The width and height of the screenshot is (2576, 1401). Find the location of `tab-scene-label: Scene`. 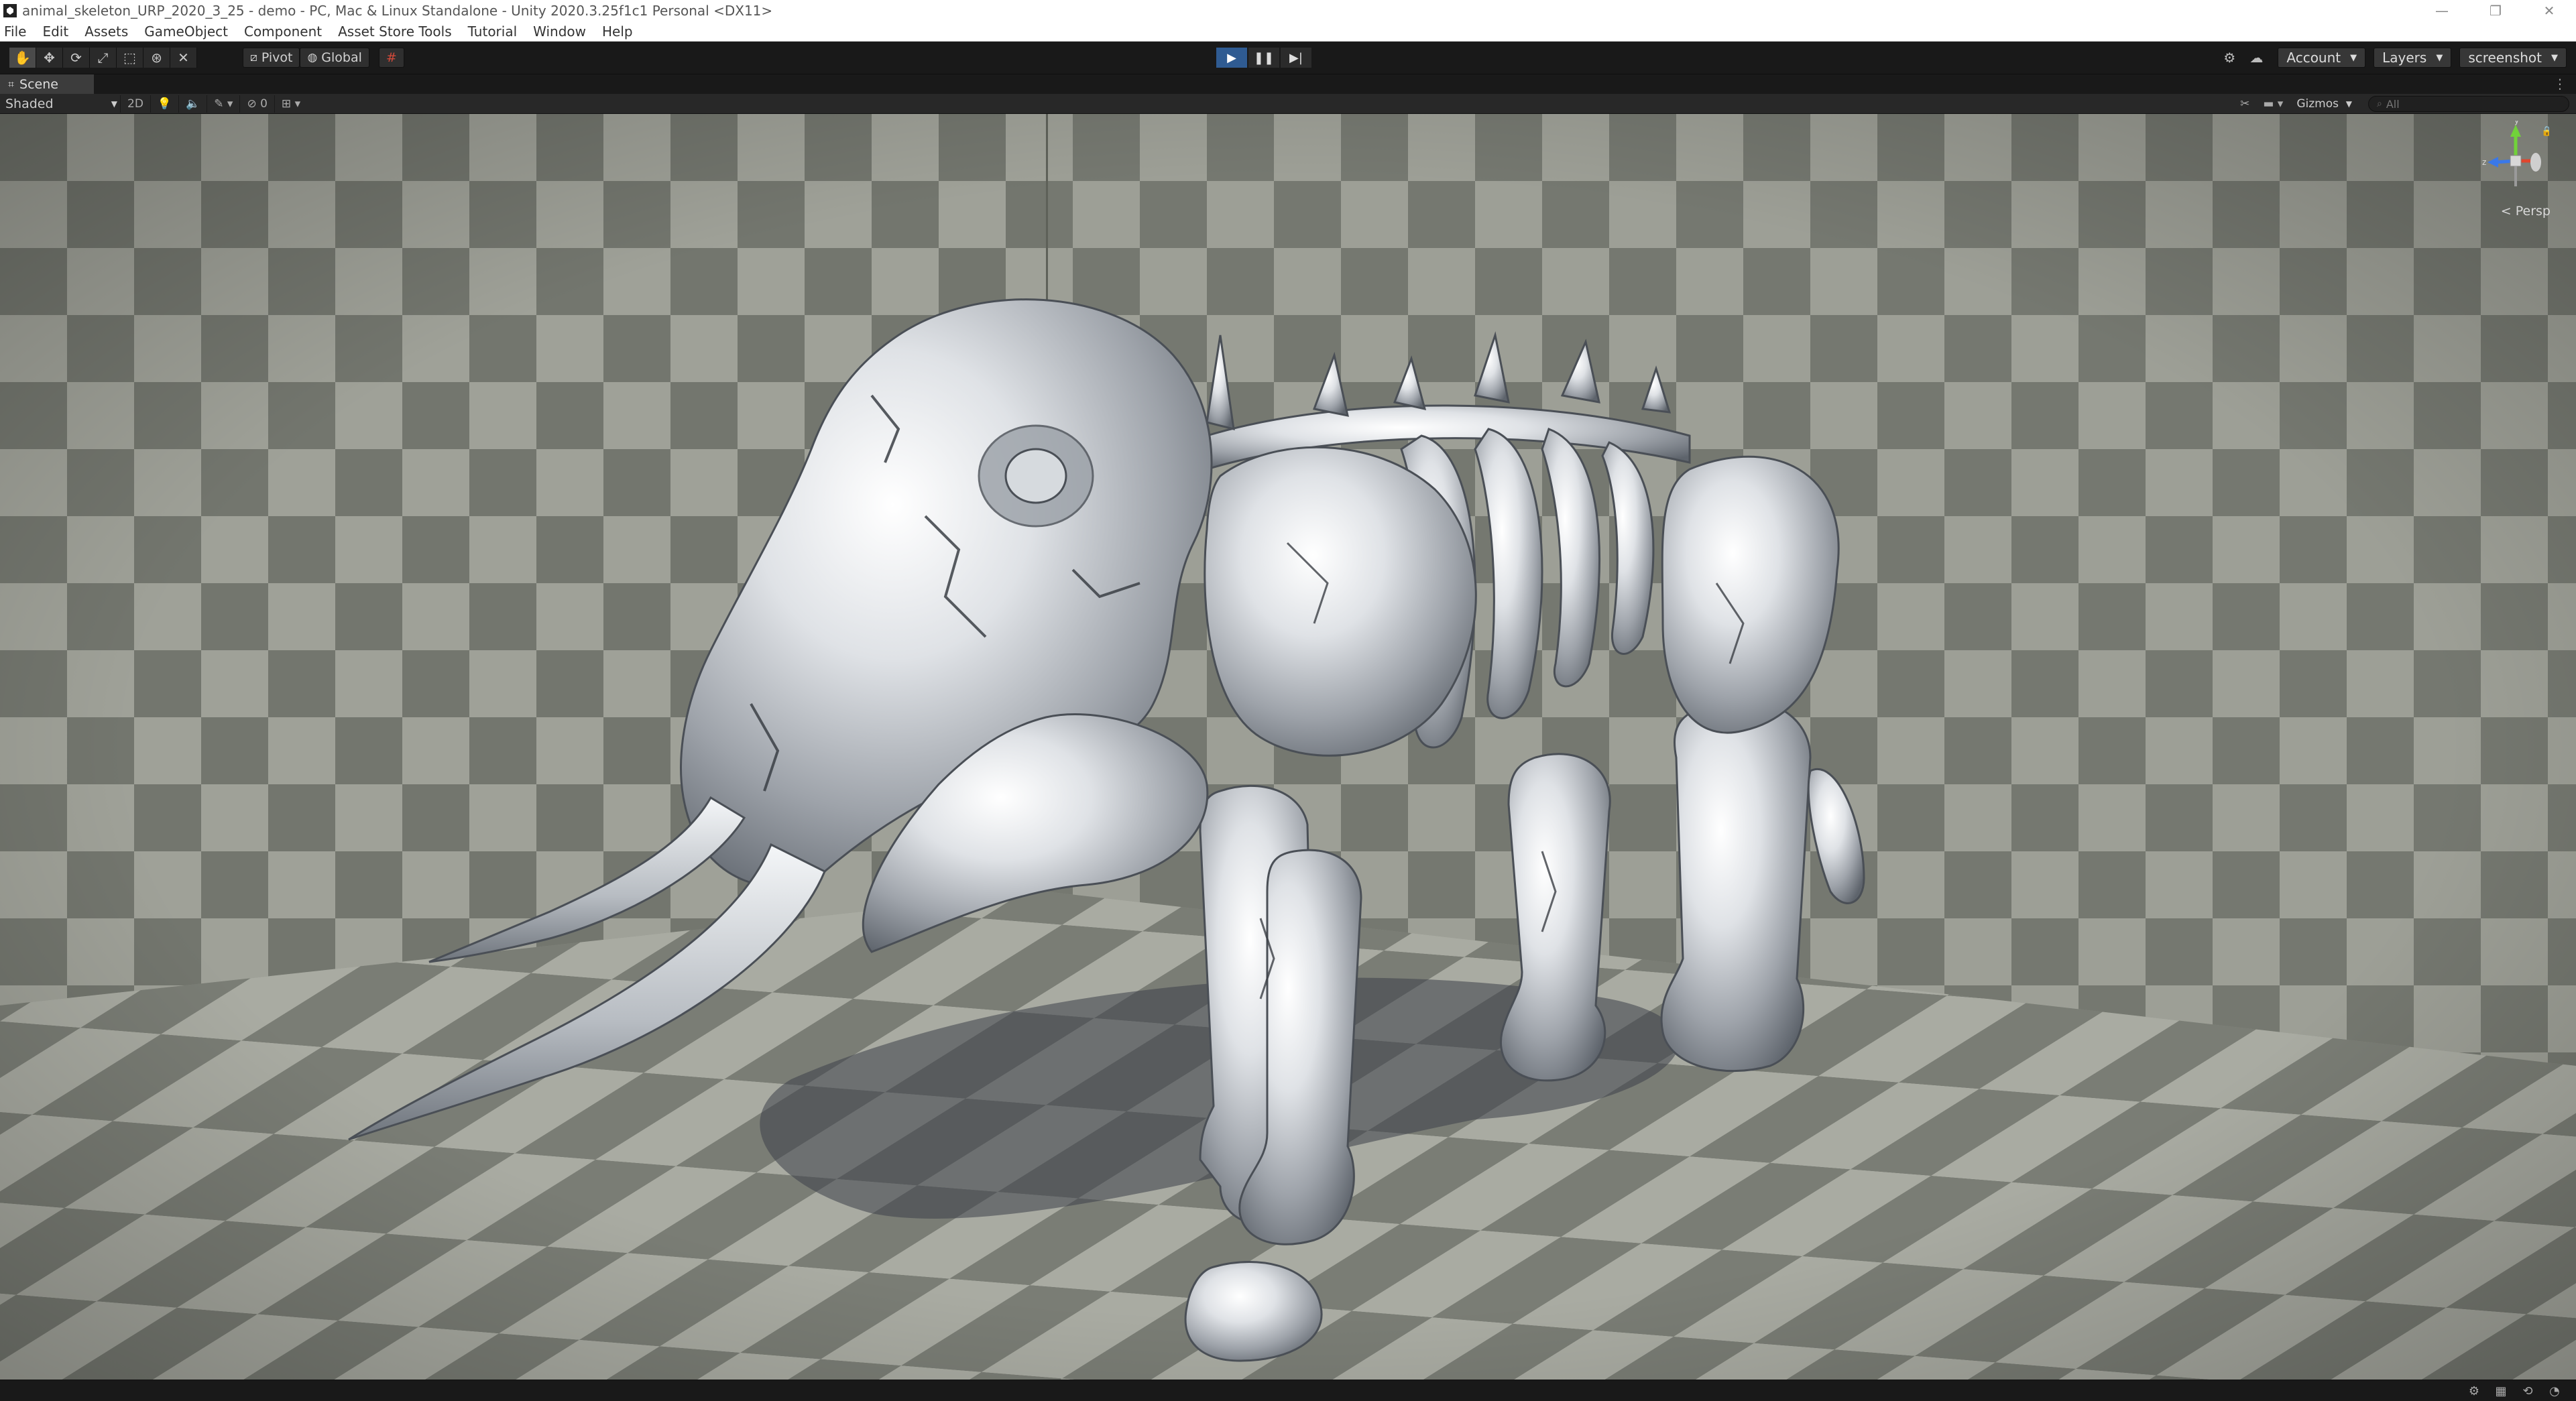

tab-scene-label: Scene is located at coordinates (38, 84).